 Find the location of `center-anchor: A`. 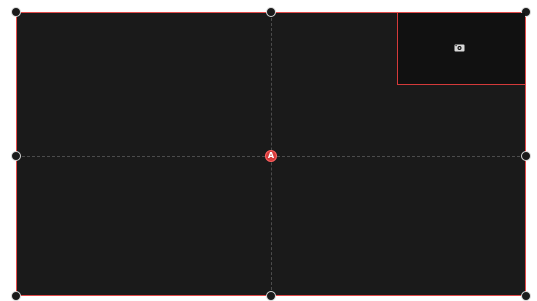

center-anchor: A is located at coordinates (271, 156).